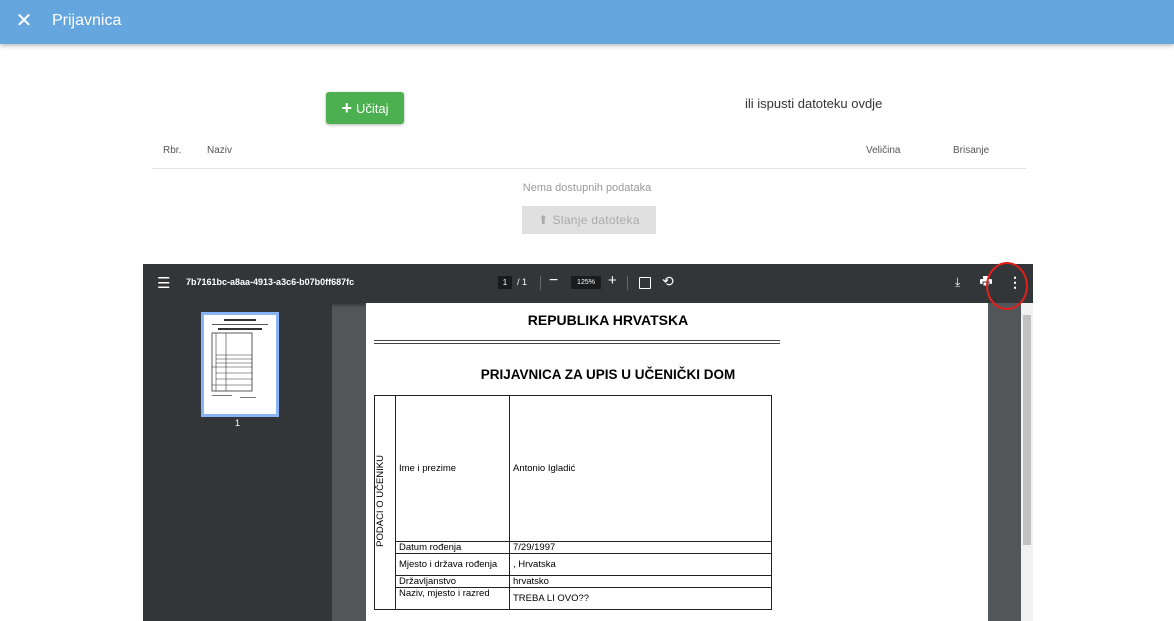 Image resolution: width=1174 pixels, height=621 pixels. I want to click on empty-table-text: Nema dostupnih podataka, so click(587, 188).